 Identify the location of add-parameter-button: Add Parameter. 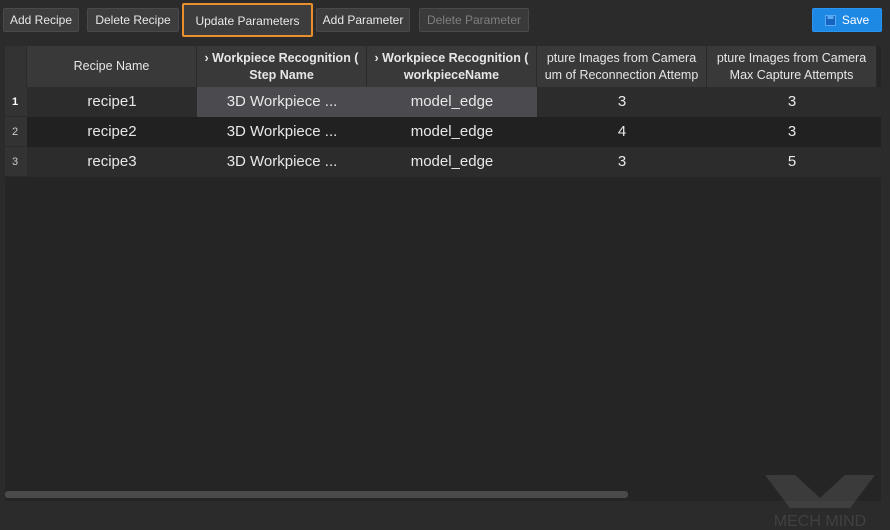
(363, 20).